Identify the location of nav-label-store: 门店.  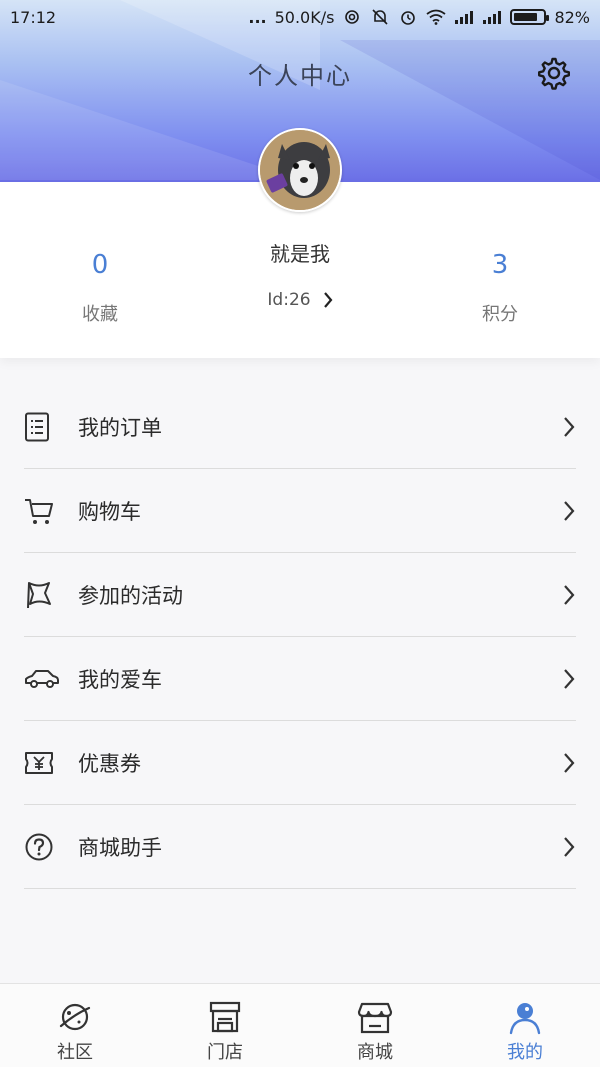
(225, 1052).